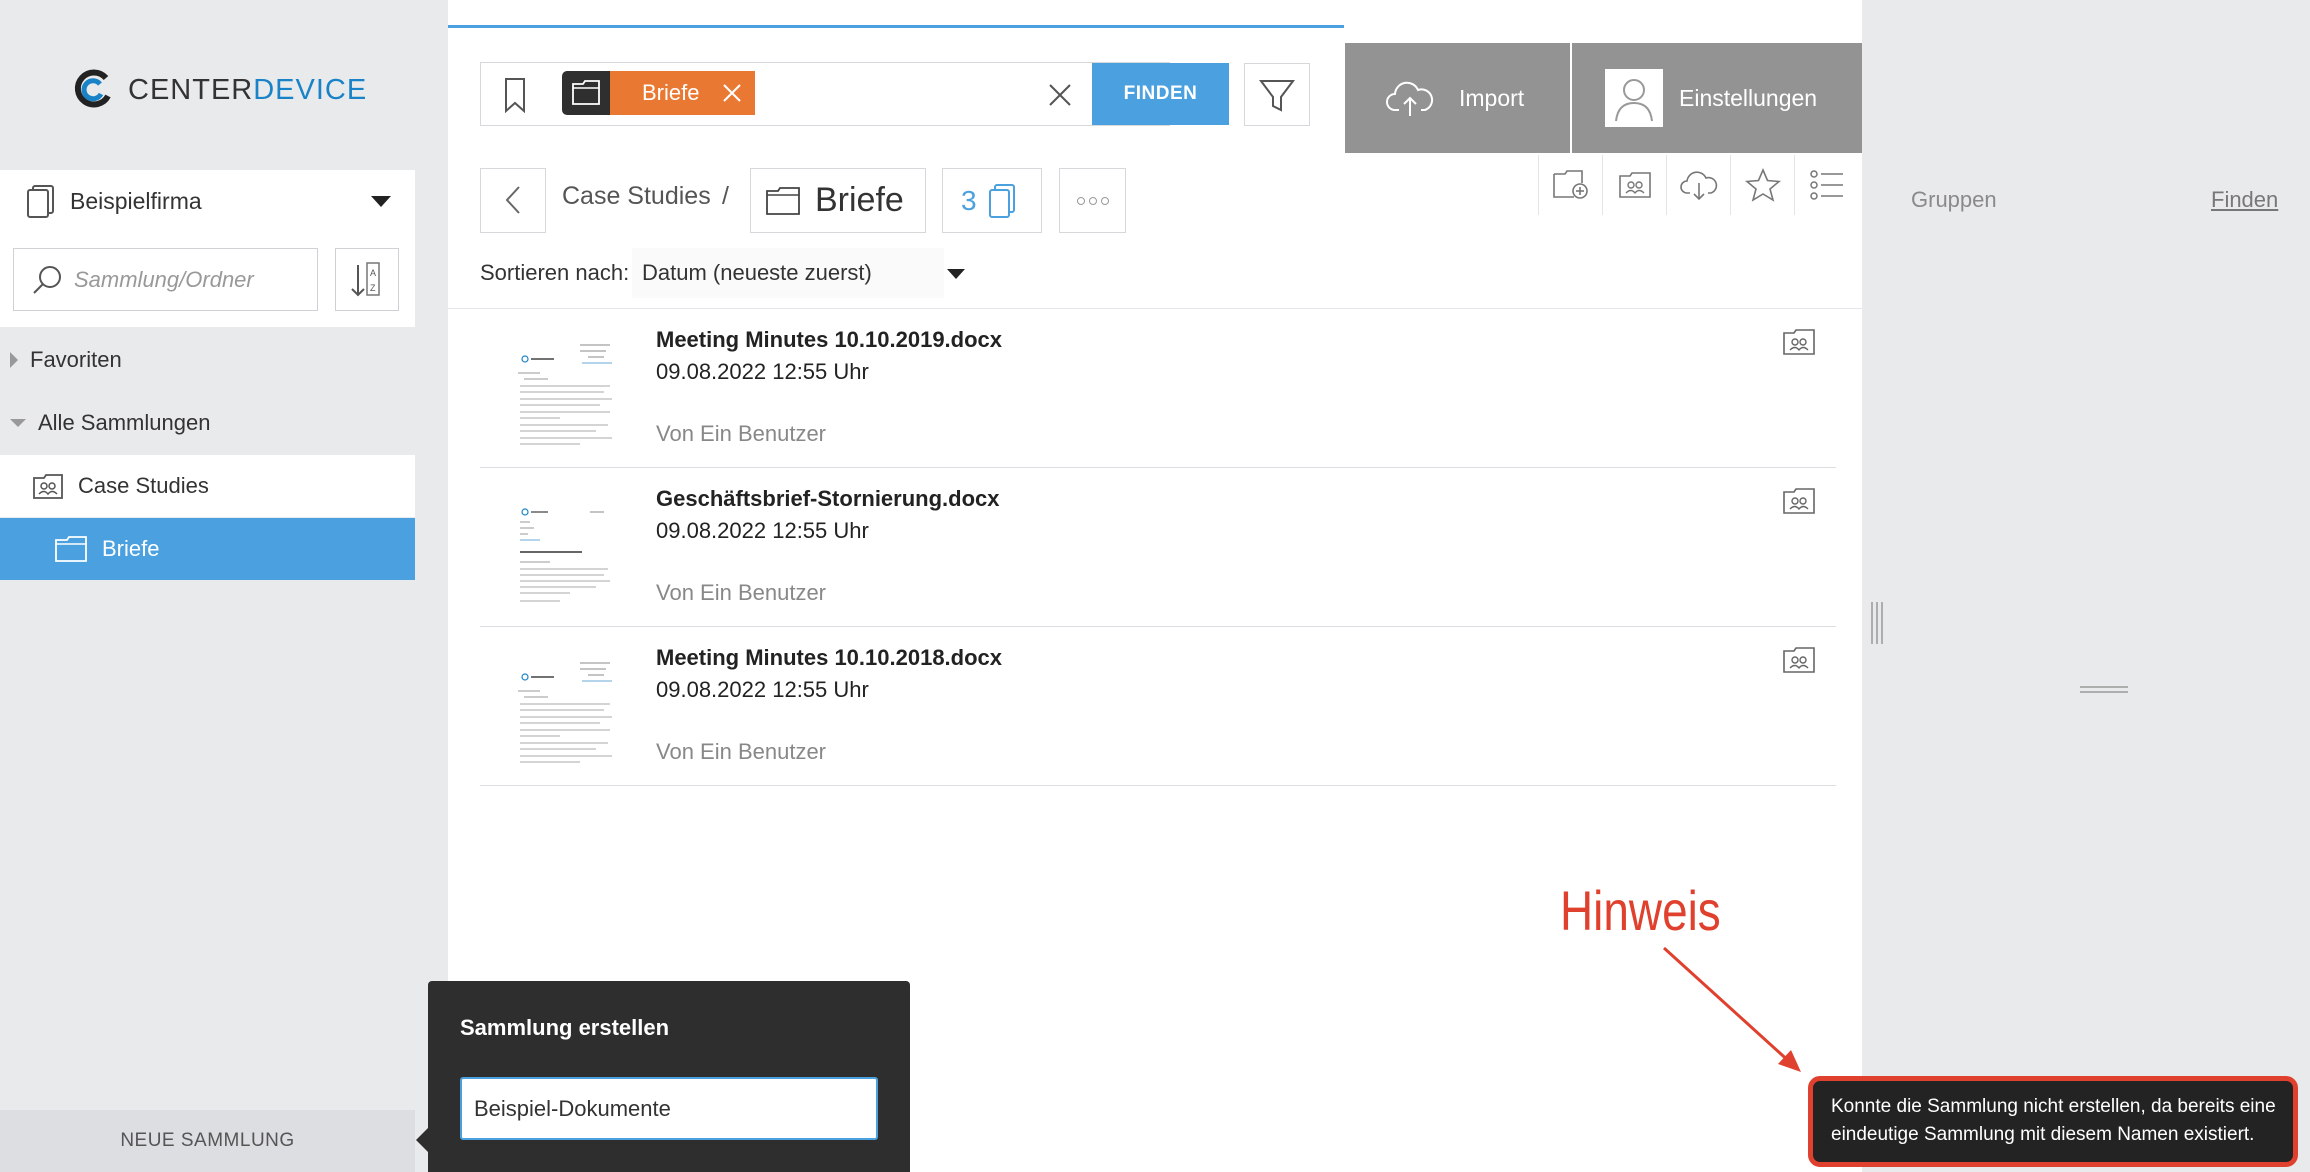  Describe the element at coordinates (828, 499) in the screenshot. I see `document-title: Geschäftsbrief-Stornierung.docx` at that location.